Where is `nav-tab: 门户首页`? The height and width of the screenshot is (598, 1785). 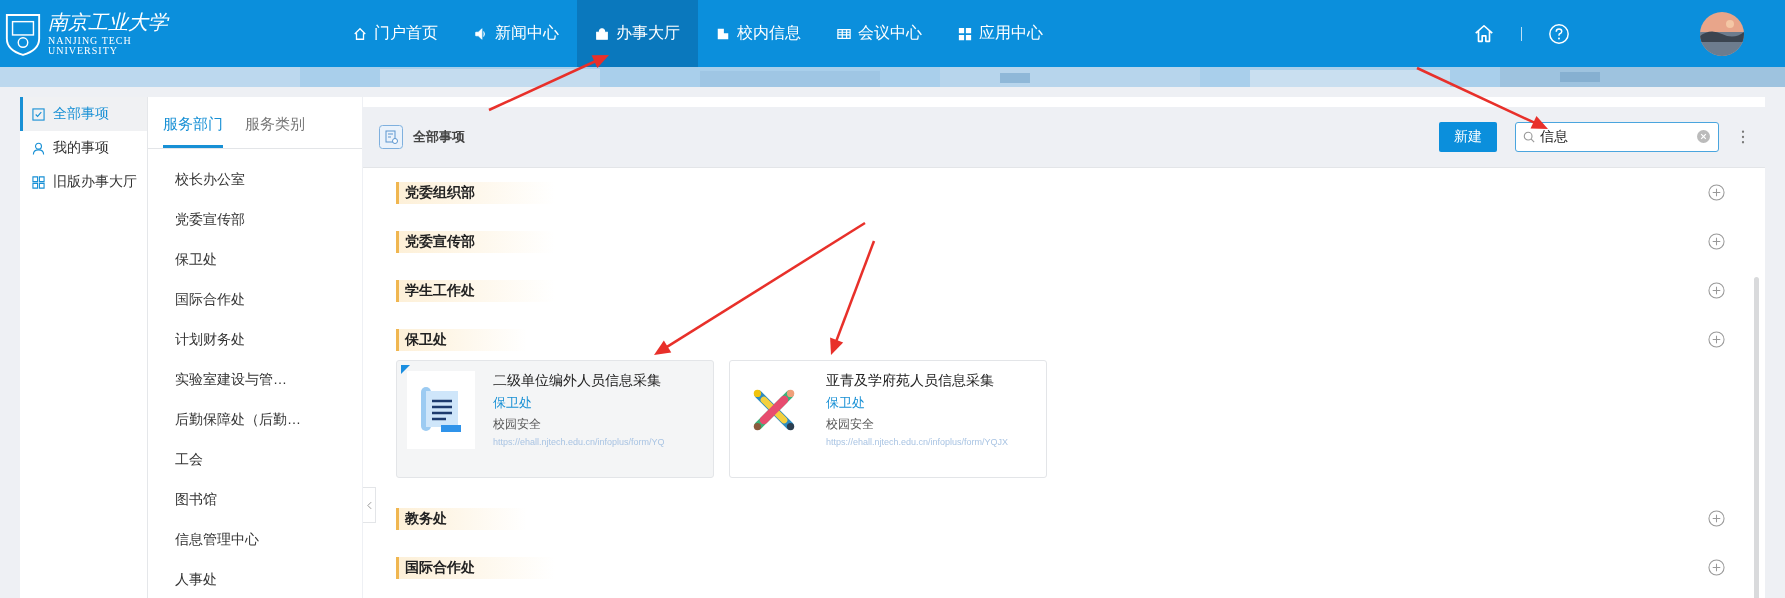 nav-tab: 门户首页 is located at coordinates (395, 33).